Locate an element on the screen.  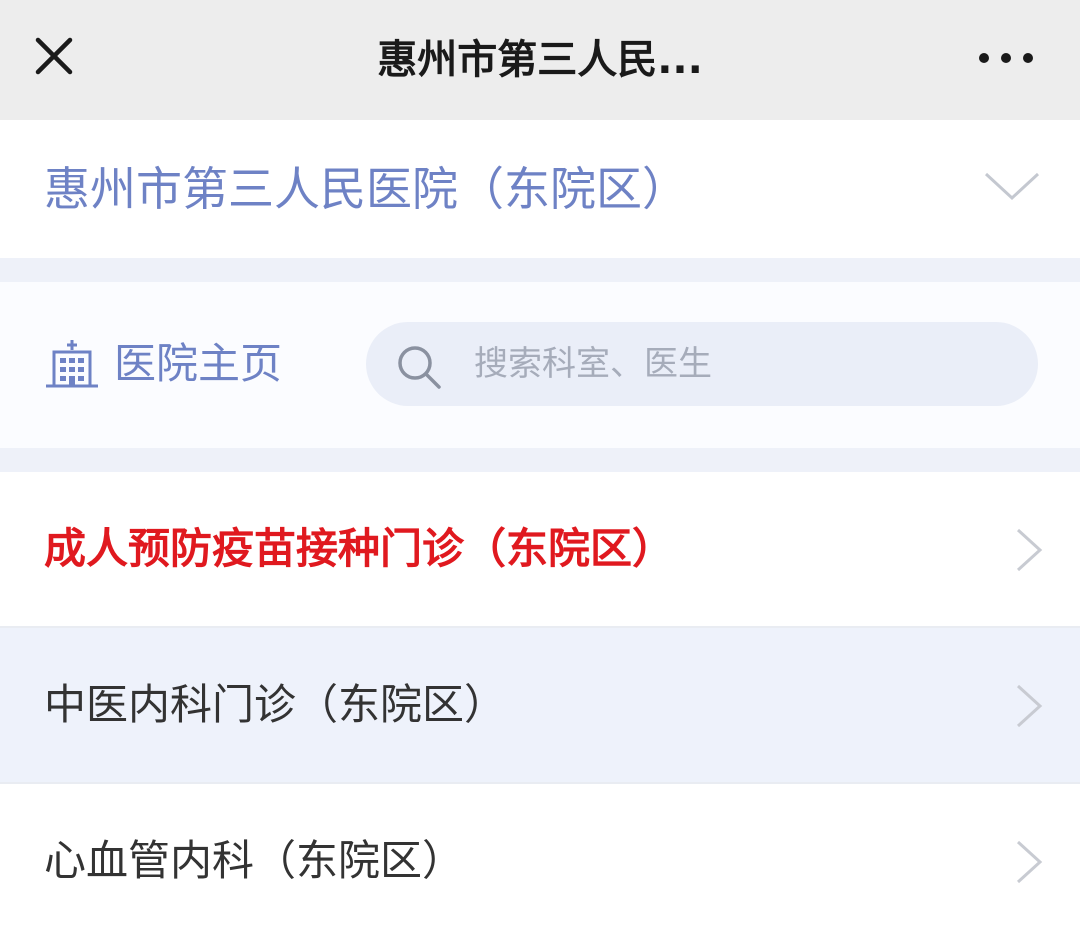
search-placeholder: 搜索科室、医生 is located at coordinates (593, 364).